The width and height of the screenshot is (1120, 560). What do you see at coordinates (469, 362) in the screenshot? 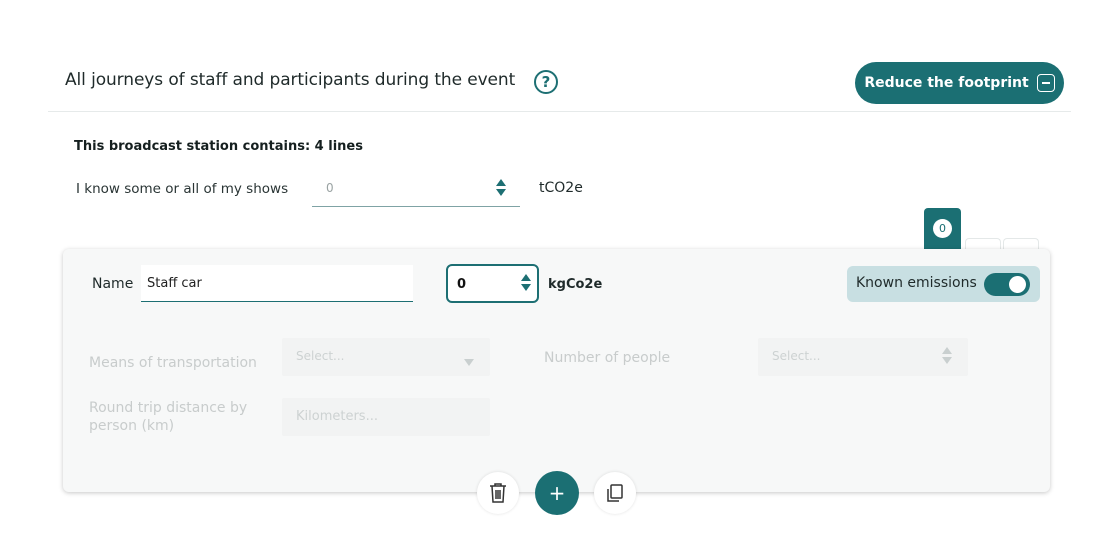
I see `chevron-down-icon` at bounding box center [469, 362].